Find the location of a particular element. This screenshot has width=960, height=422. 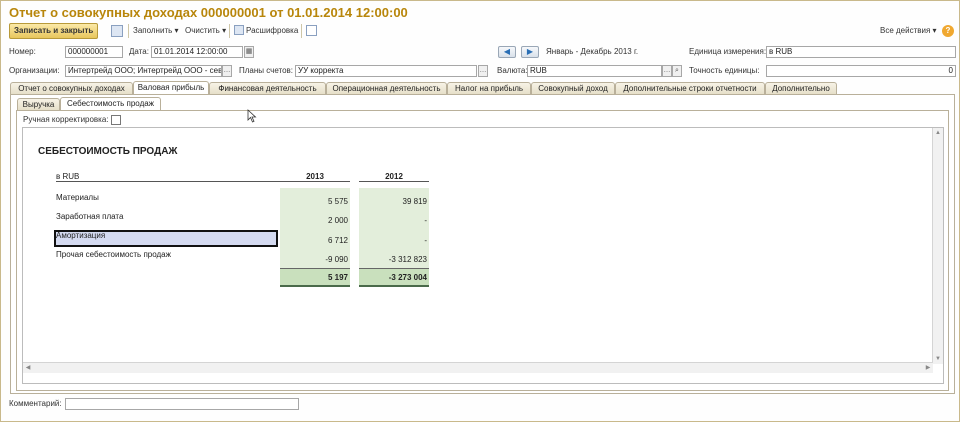

tab-income-report: Отчет о совокупных доходах is located at coordinates (71, 88).